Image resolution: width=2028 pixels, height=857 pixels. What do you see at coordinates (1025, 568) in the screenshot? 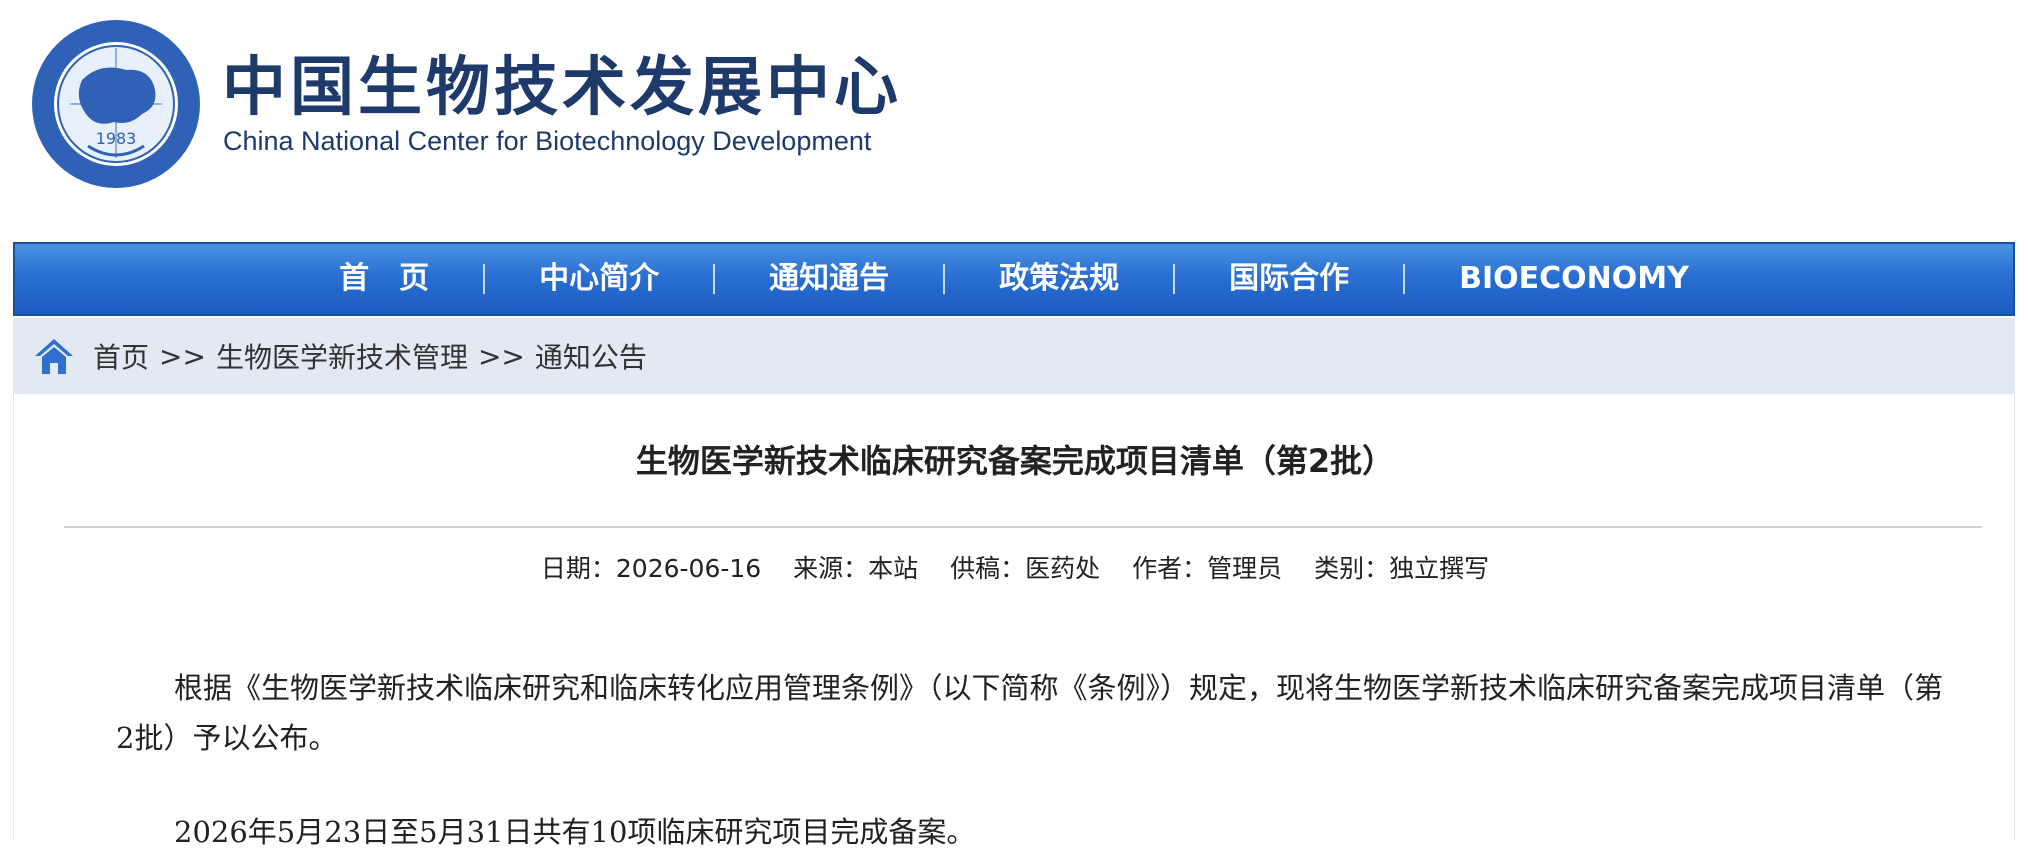
I see `meta-contributor: 供稿：医药处` at bounding box center [1025, 568].